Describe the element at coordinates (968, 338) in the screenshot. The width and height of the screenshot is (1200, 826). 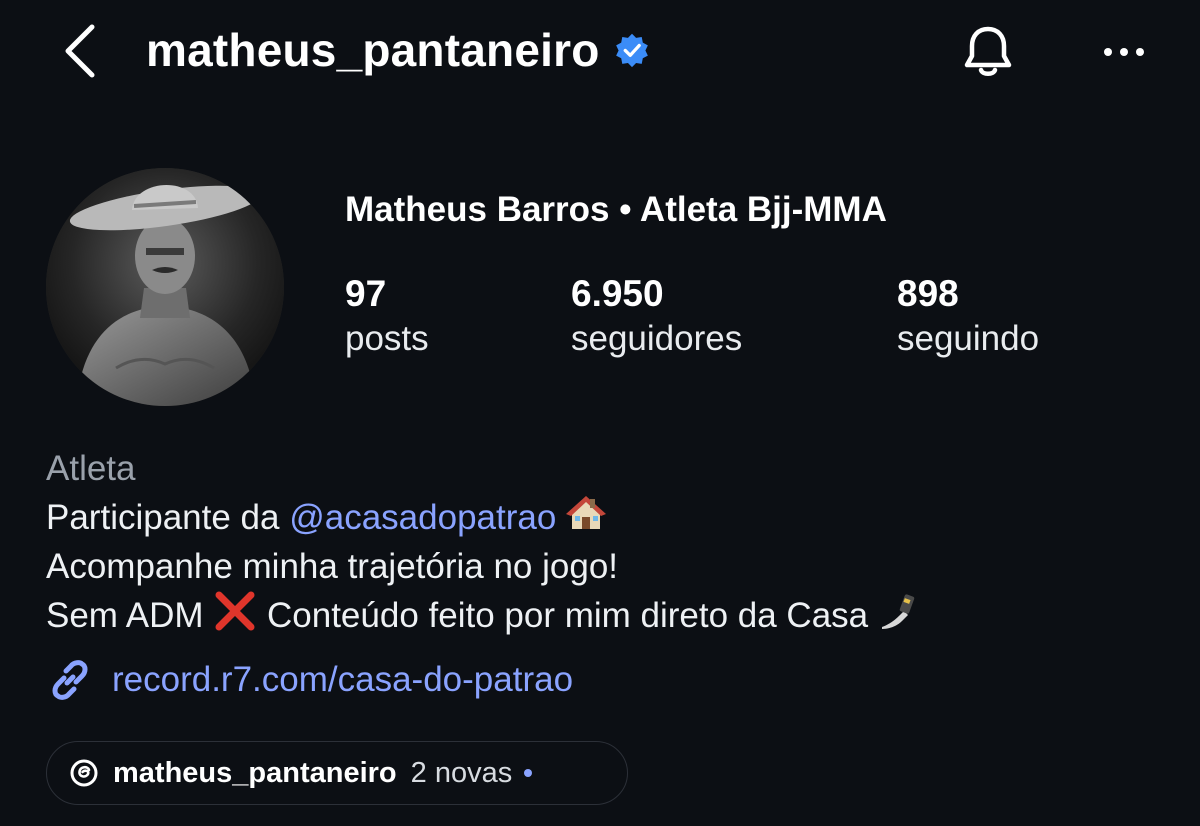
I see `stat-following-label: seguindo` at that location.